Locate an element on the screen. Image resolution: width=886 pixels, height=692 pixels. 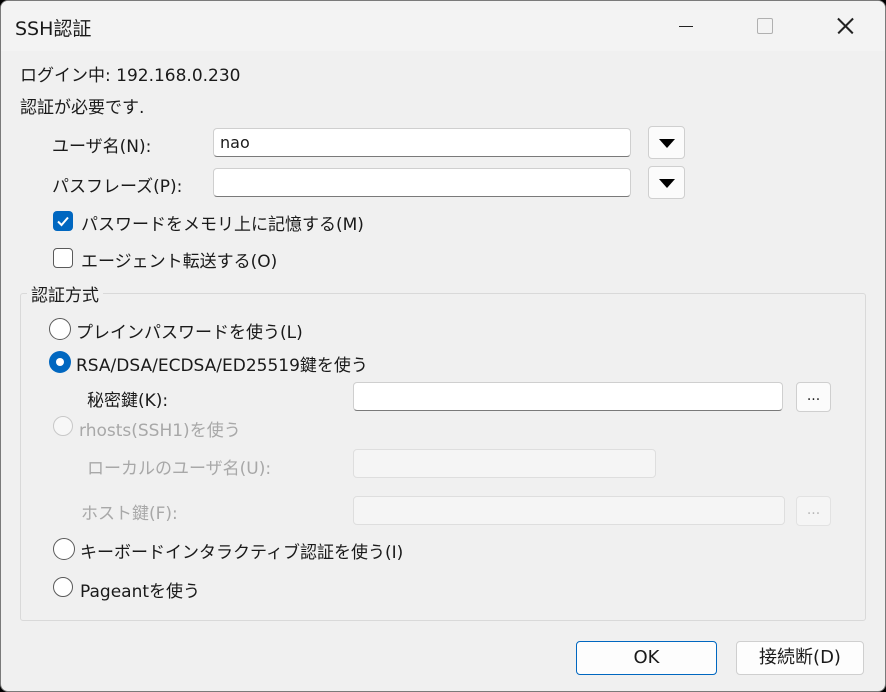
checkmark-icon is located at coordinates (63, 221).